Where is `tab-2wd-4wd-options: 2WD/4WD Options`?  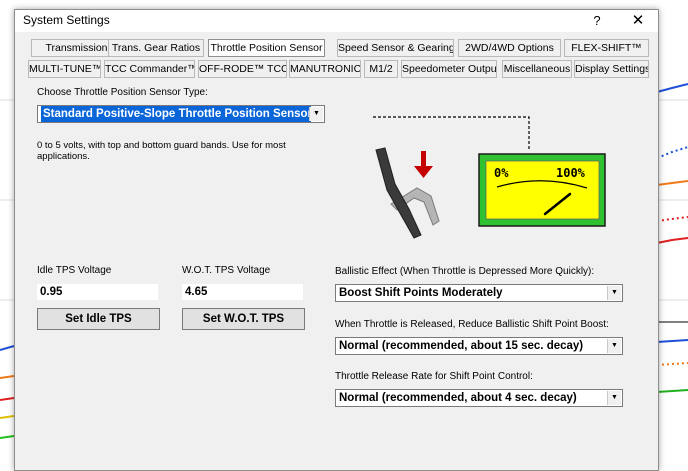
tab-2wd-4wd-options: 2WD/4WD Options is located at coordinates (509, 48).